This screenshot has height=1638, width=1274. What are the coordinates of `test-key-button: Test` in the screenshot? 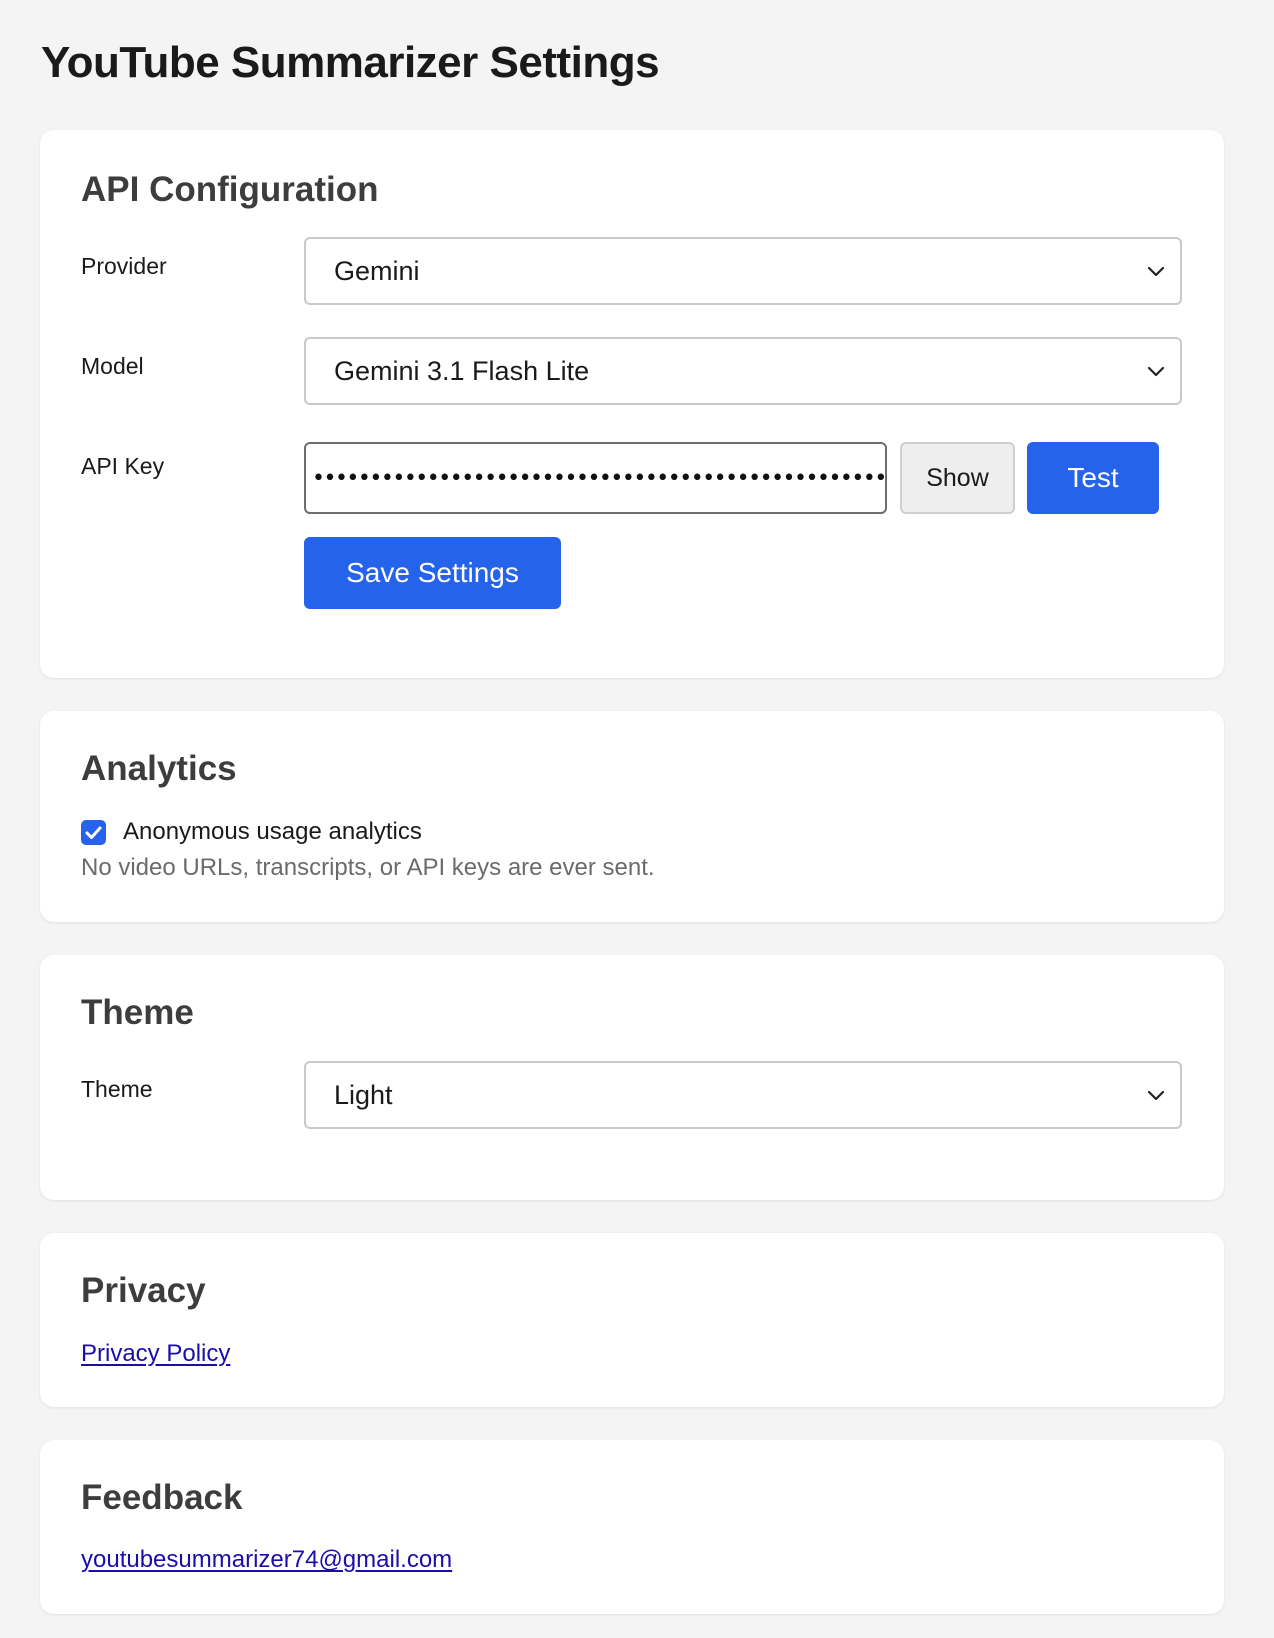 It's located at (1093, 478).